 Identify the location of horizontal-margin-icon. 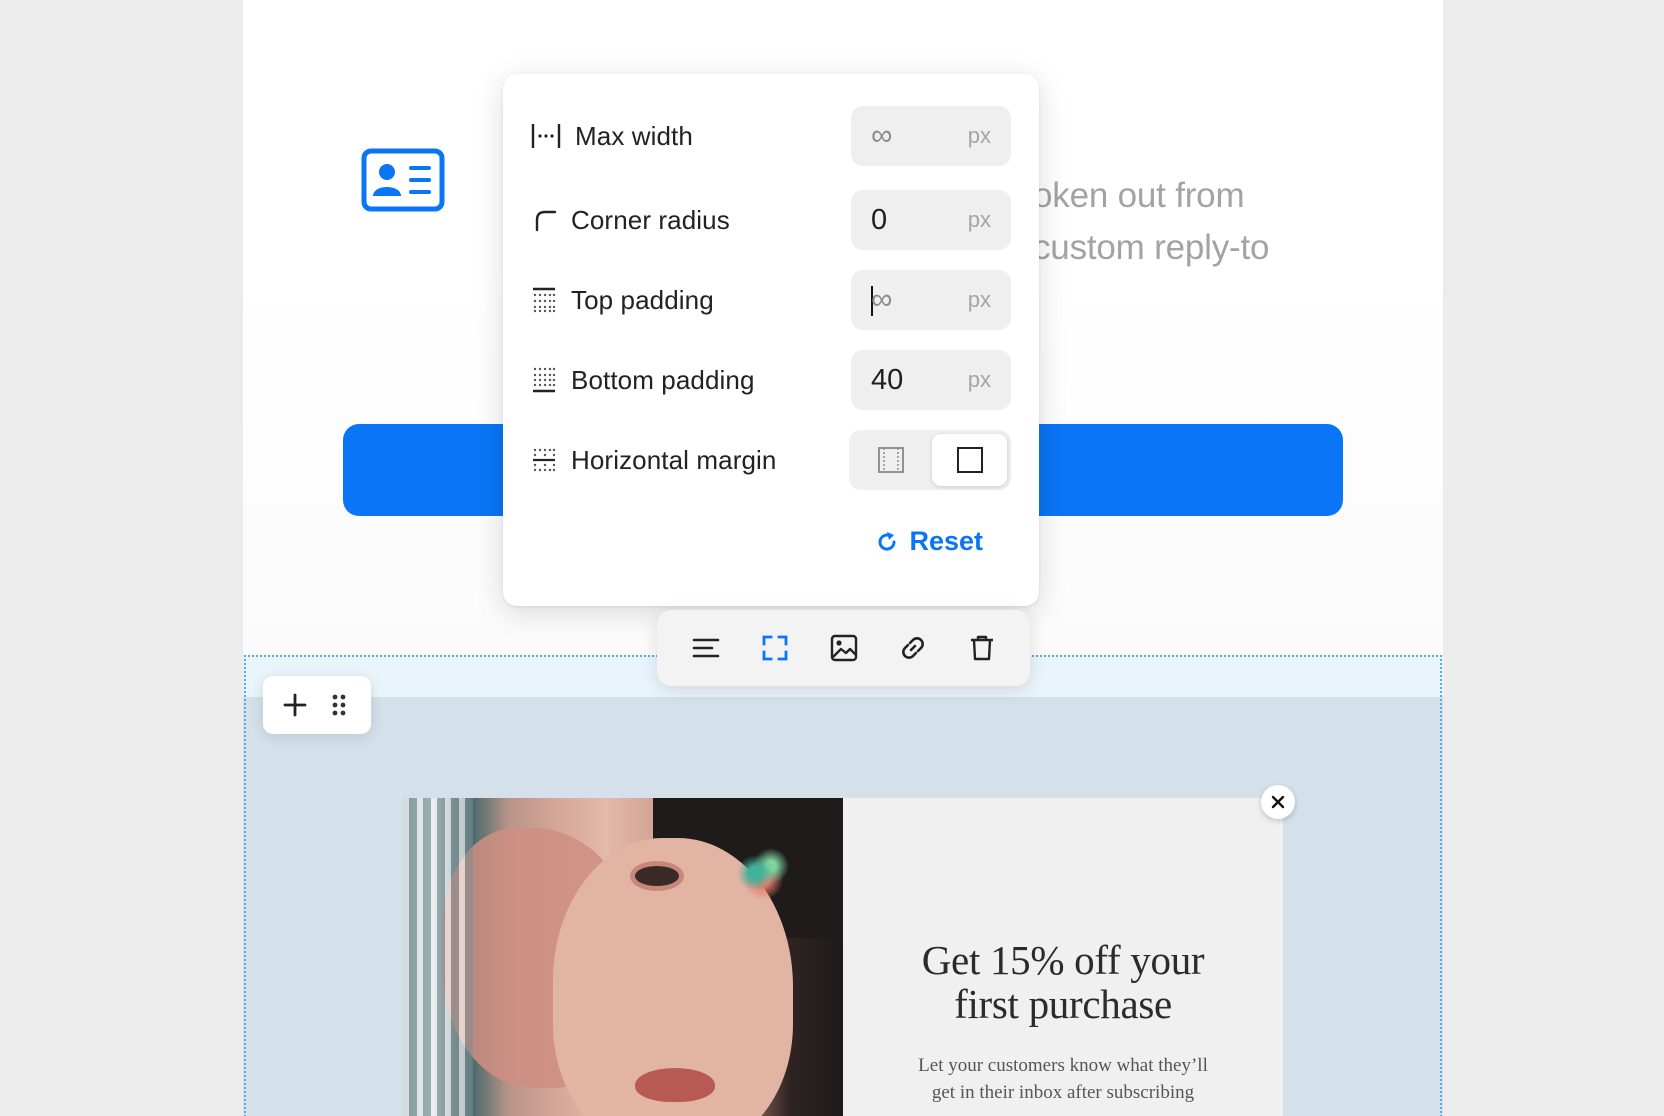
(547, 460).